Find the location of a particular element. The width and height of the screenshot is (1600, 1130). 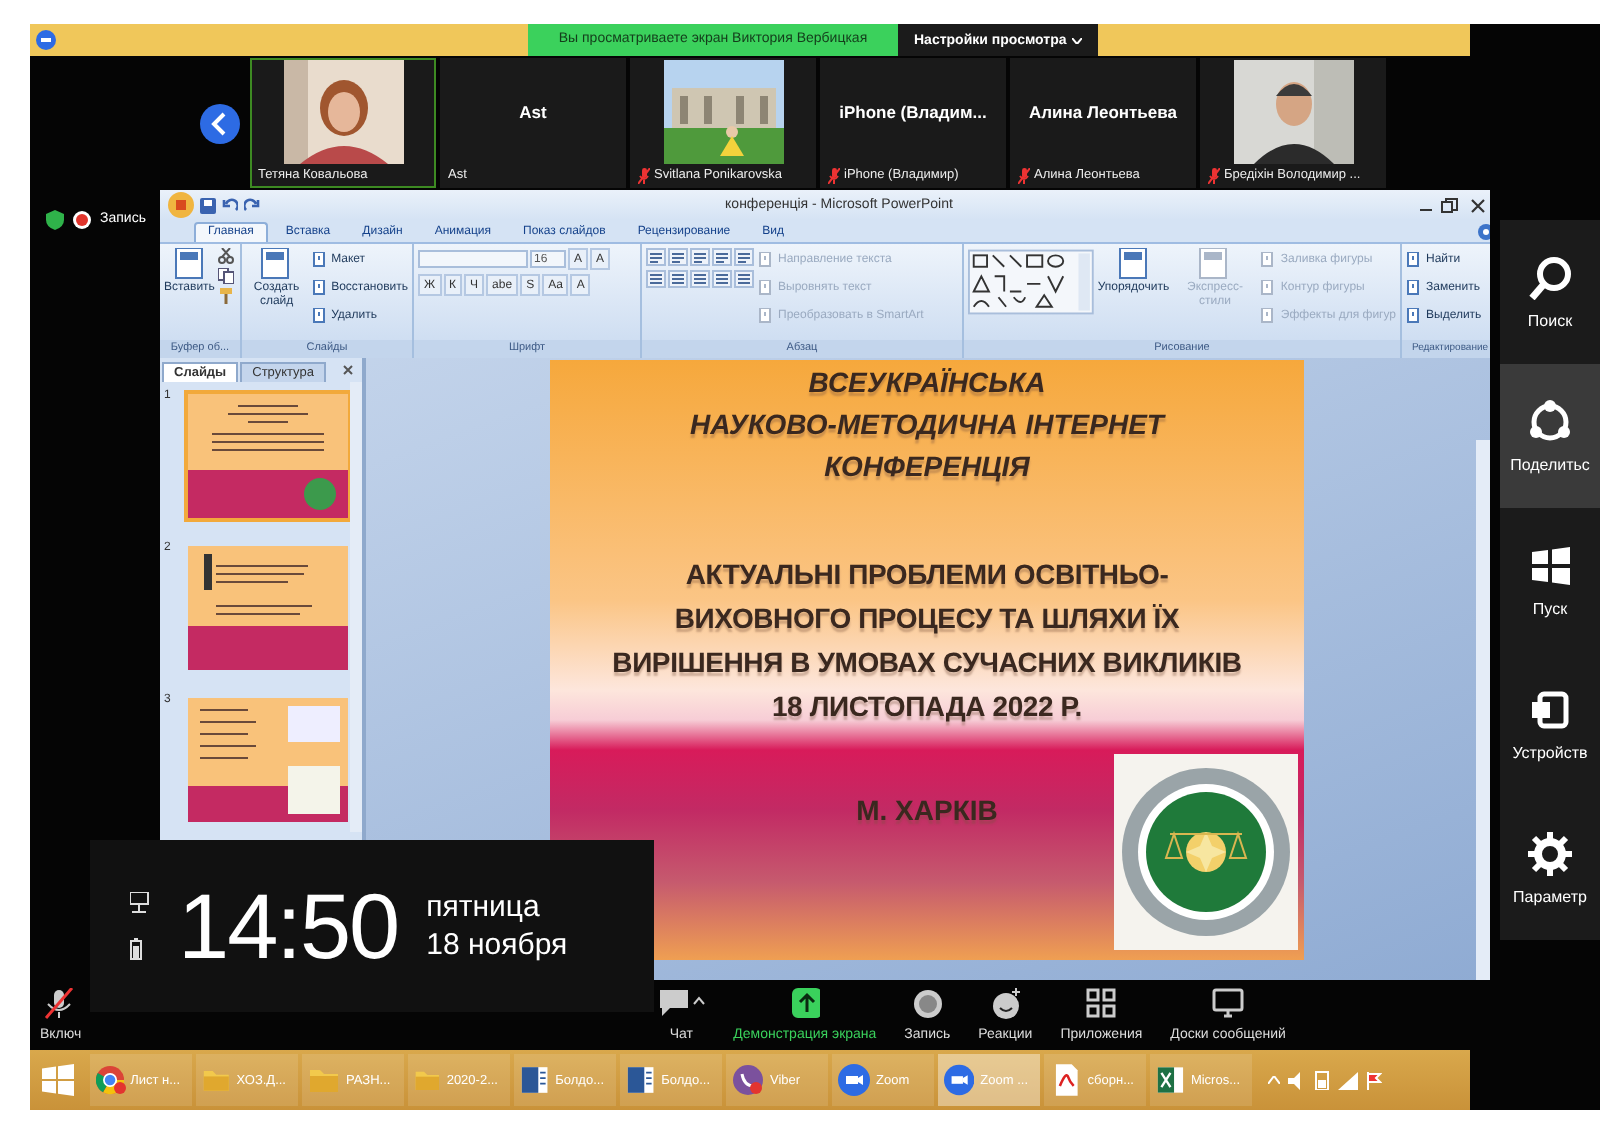

flag-icon is located at coordinates (1374, 1080).